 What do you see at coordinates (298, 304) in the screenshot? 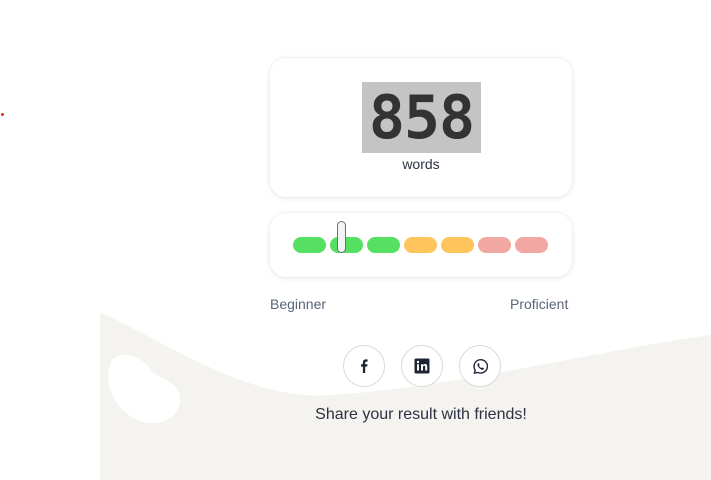
I see `level-min-label: Beginner` at bounding box center [298, 304].